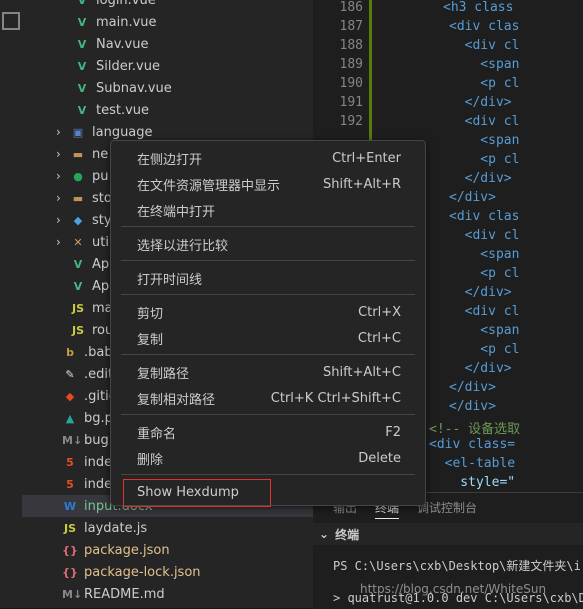 The image size is (583, 609). I want to click on explorer-item-label: login.vue, so click(126, 4).